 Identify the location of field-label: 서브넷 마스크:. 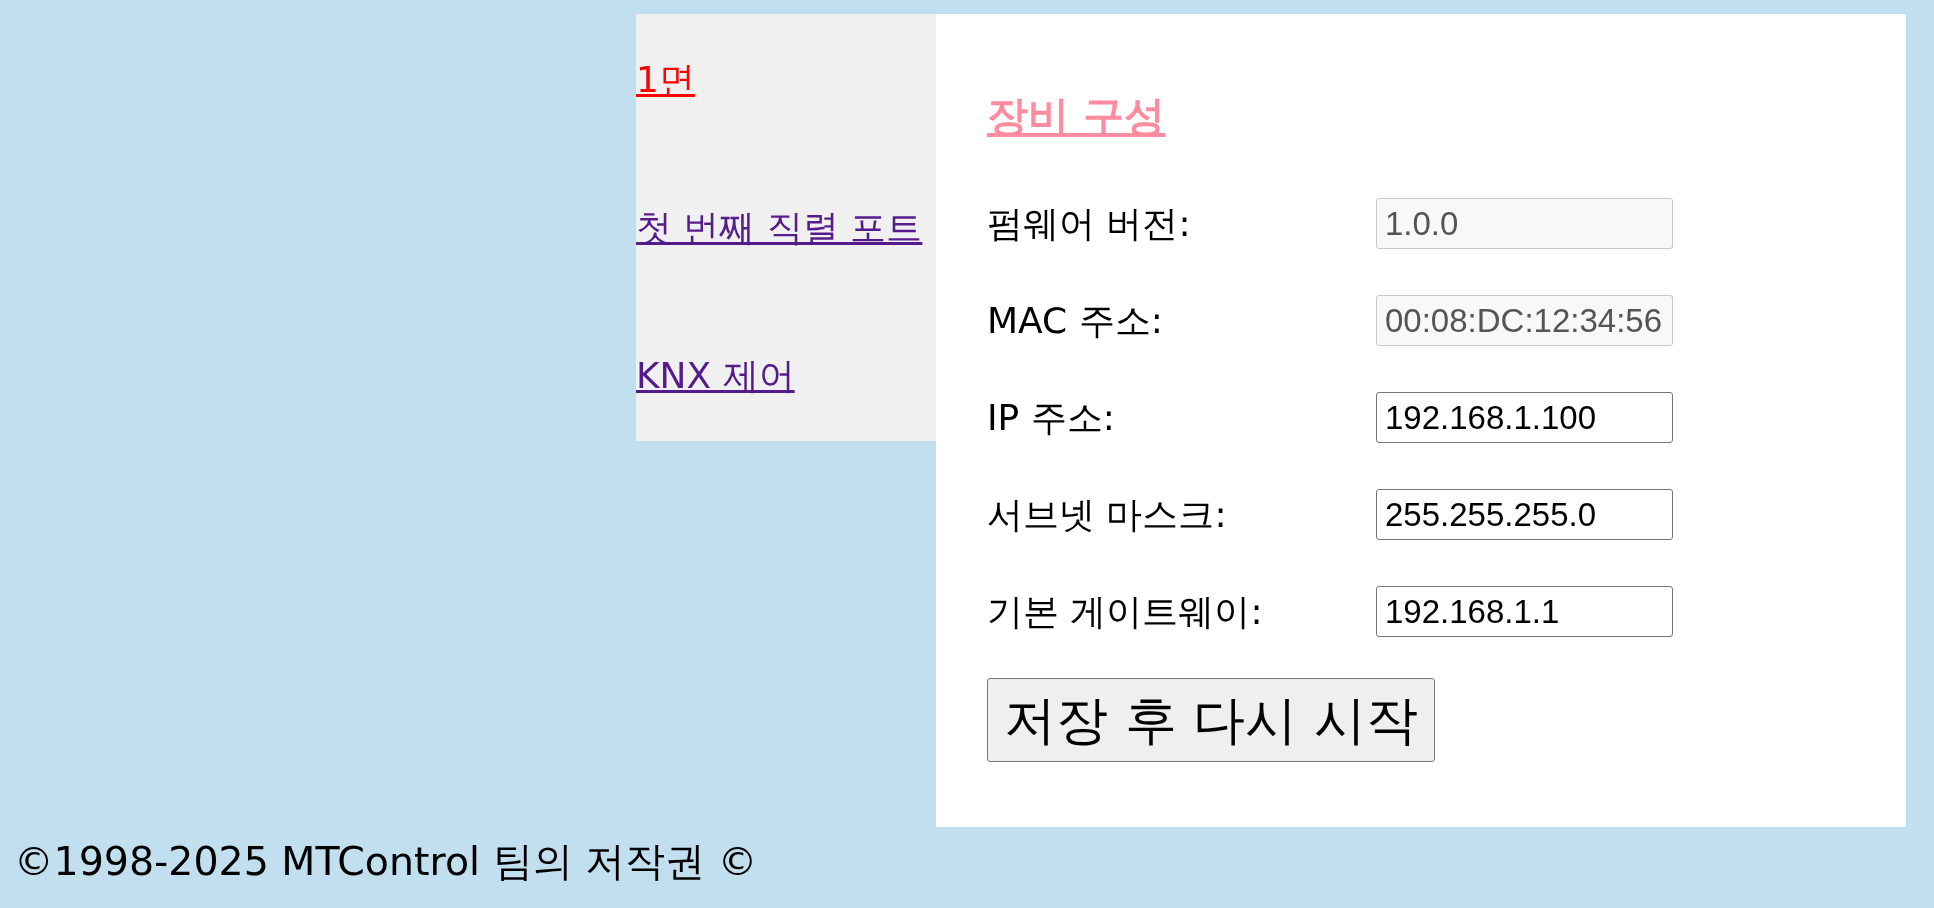
(1107, 514).